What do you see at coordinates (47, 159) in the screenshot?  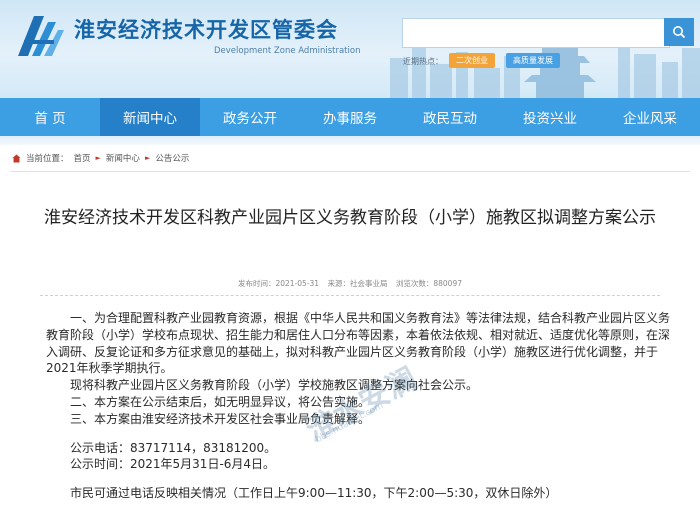 I see `breadcrumb-label: 当前位置：` at bounding box center [47, 159].